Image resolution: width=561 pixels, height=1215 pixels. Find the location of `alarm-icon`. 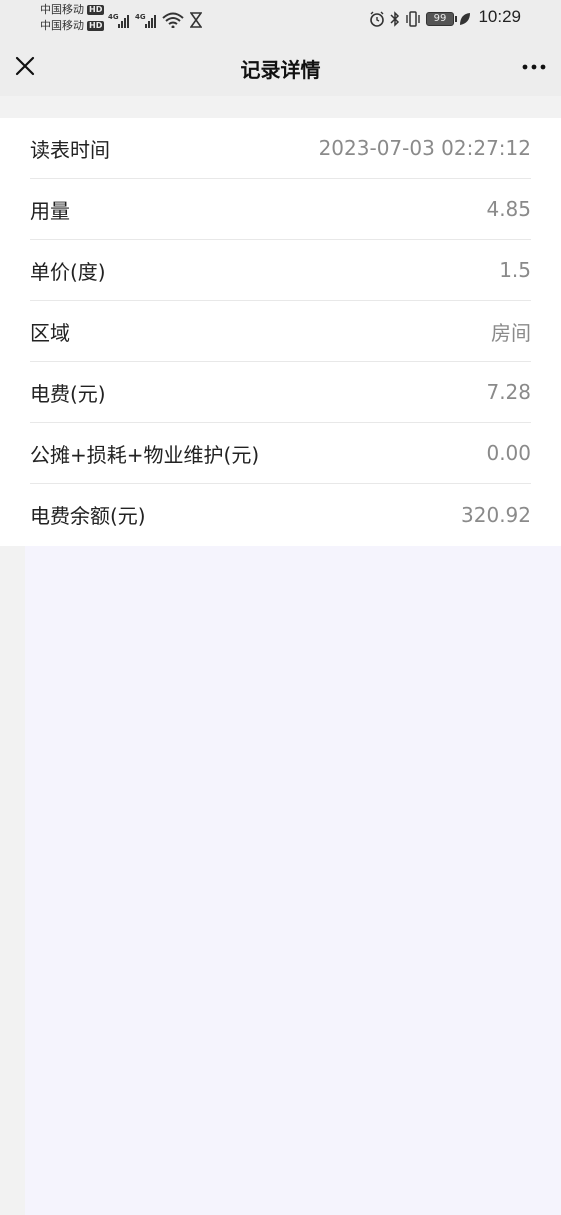

alarm-icon is located at coordinates (377, 19).